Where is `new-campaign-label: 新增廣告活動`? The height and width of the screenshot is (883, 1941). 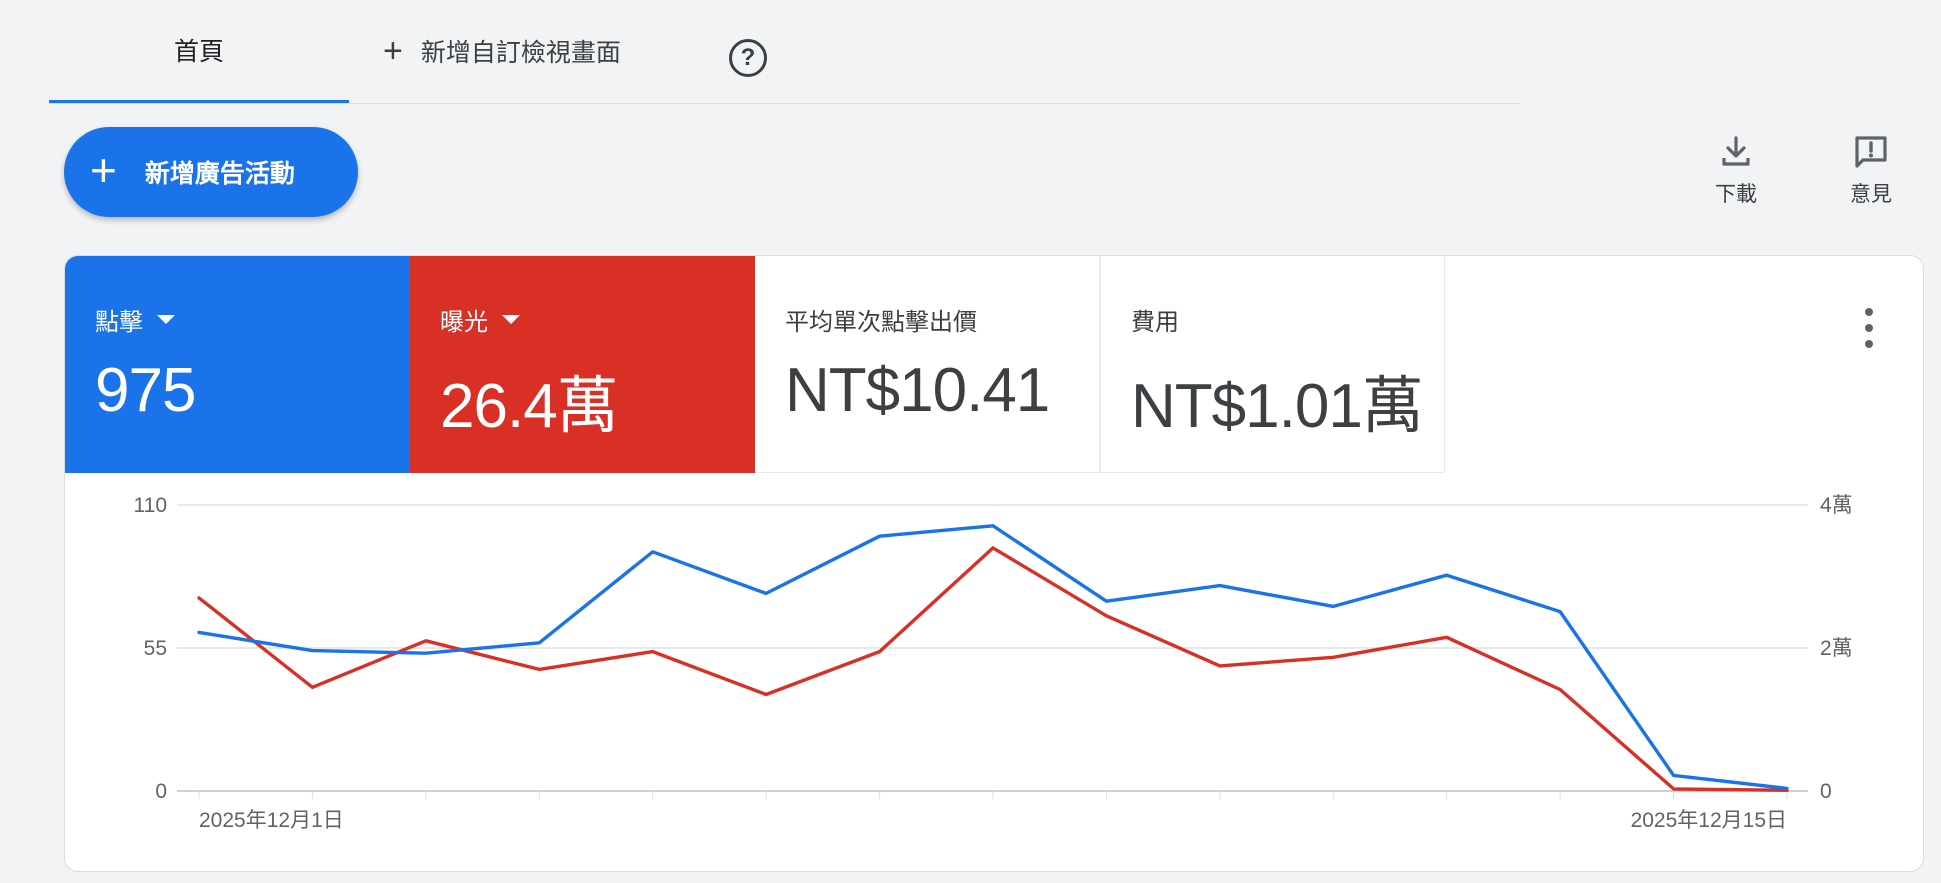
new-campaign-label: 新增廣告活動 is located at coordinates (219, 174).